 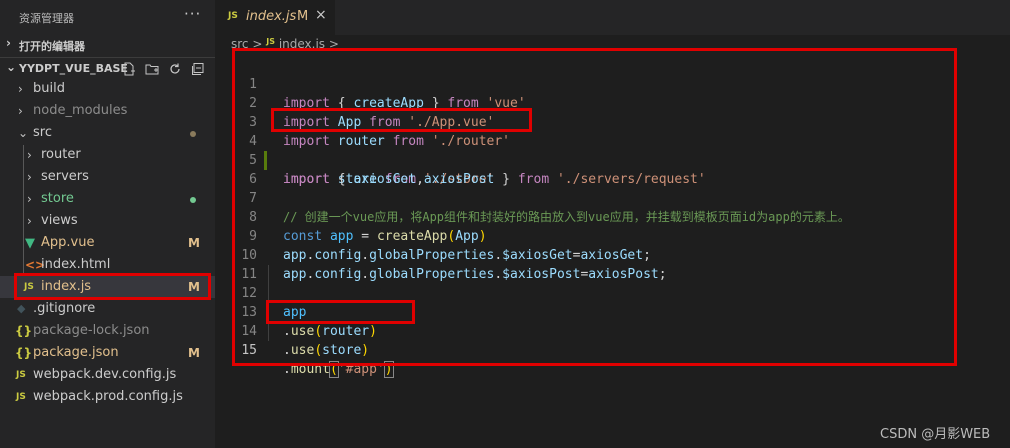 What do you see at coordinates (128, 68) in the screenshot?
I see `new-file-icon` at bounding box center [128, 68].